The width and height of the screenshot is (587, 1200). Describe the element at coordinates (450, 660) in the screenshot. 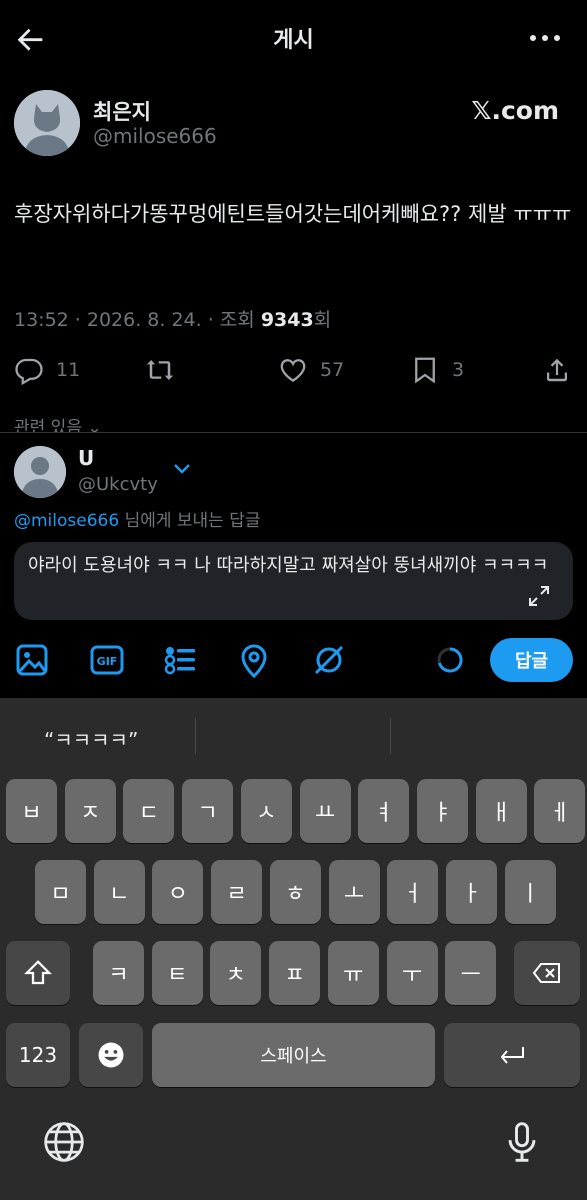

I see `character-count-ring-icon` at that location.